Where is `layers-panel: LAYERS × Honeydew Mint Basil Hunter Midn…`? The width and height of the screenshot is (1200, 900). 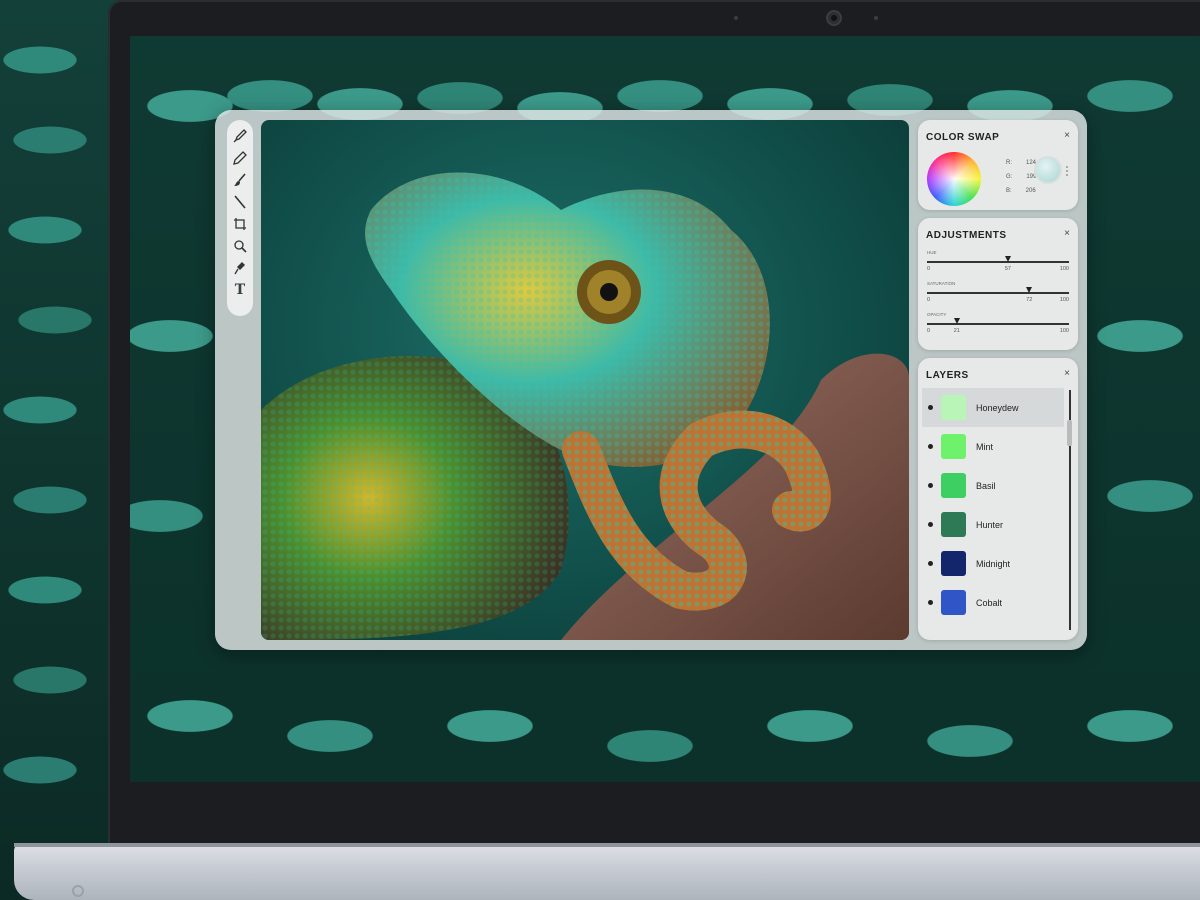
layers-panel: LAYERS × Honeydew Mint Basil Hunter Midn… is located at coordinates (998, 499).